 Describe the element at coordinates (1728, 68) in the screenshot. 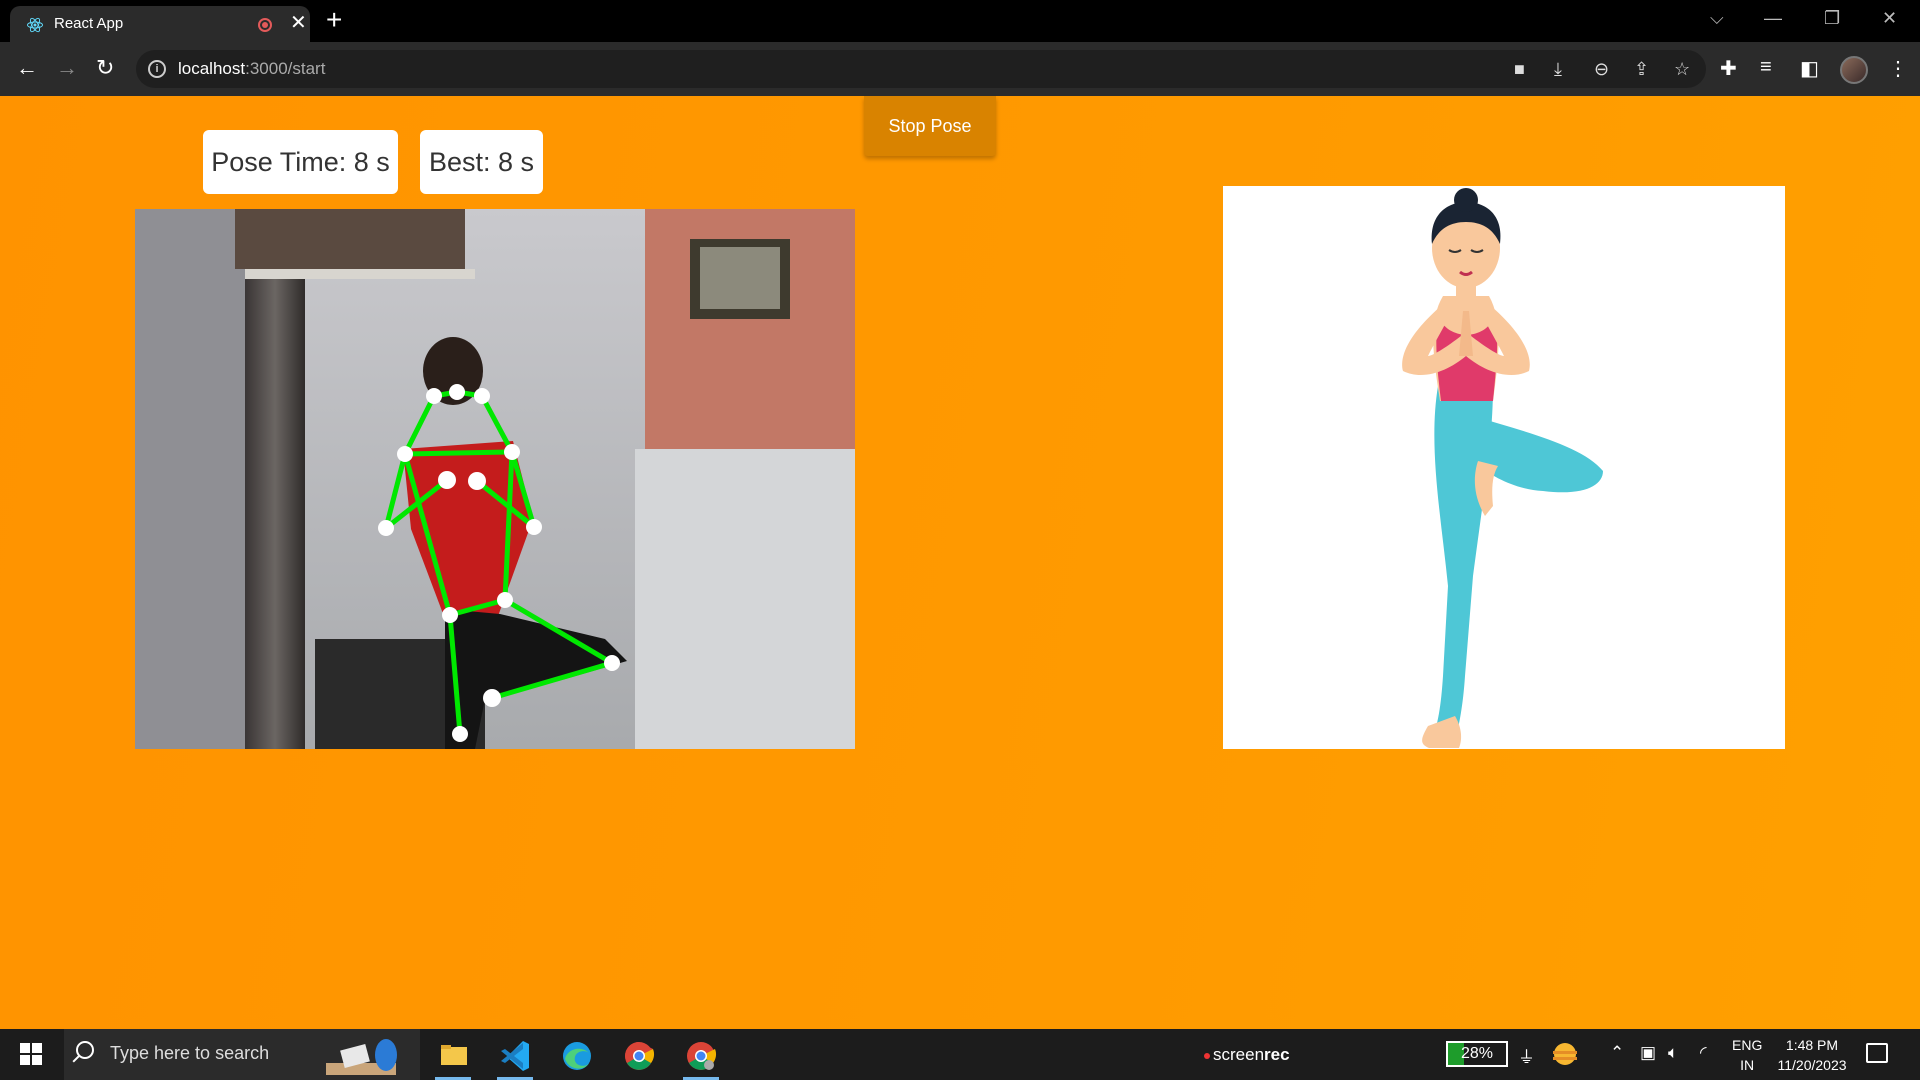

I see `extensions-icon: ✚` at that location.